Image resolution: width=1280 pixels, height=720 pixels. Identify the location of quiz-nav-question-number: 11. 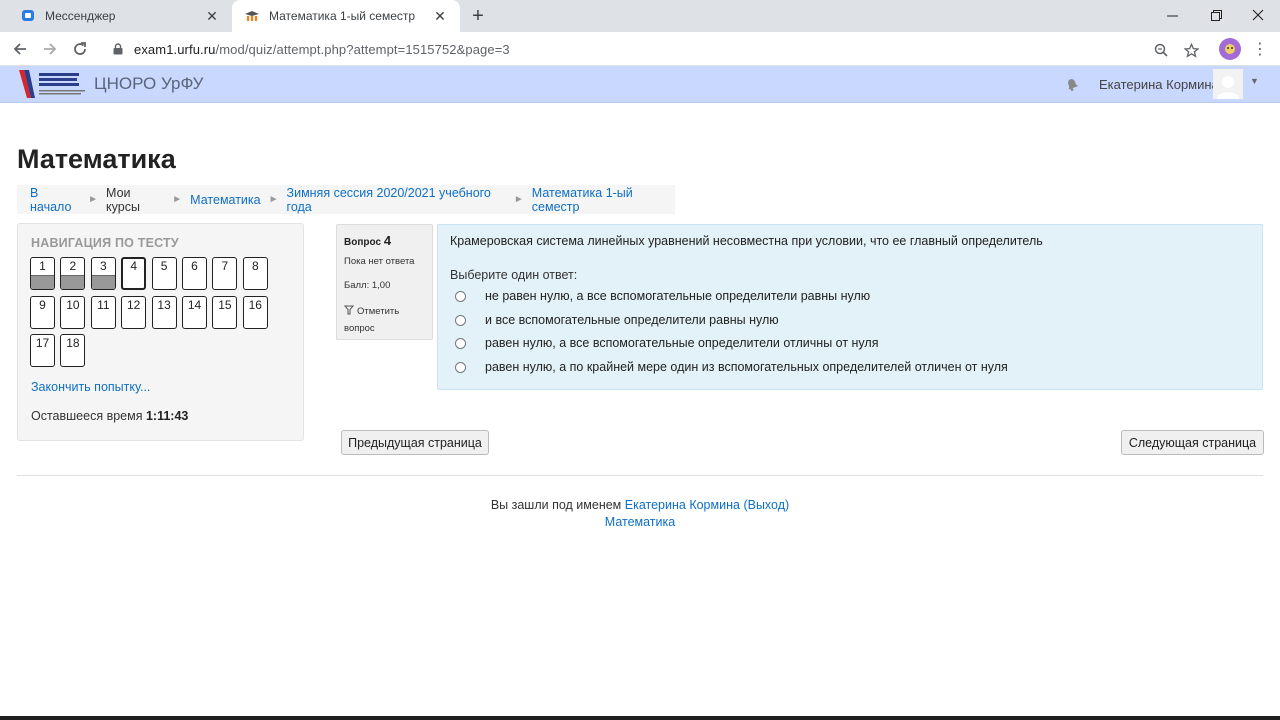
(103, 304).